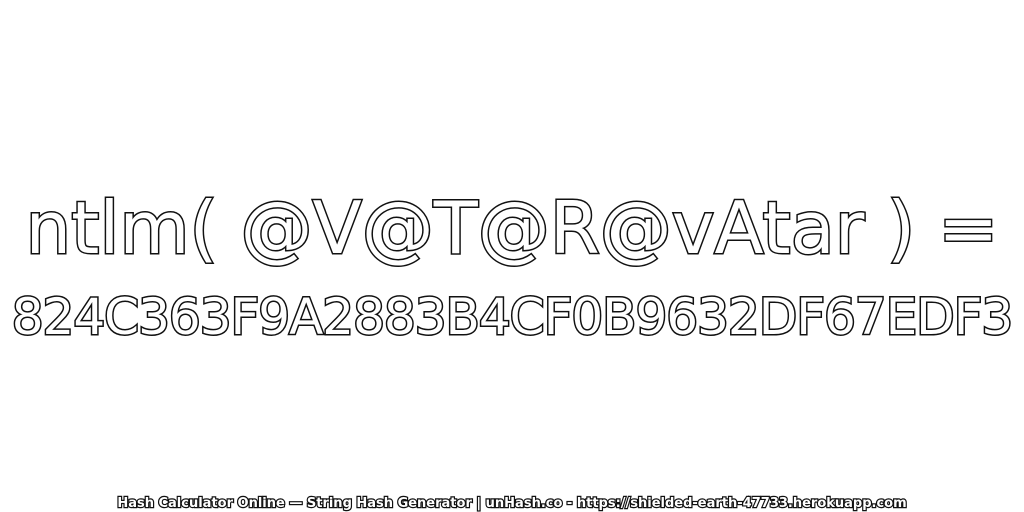 Image resolution: width=1024 pixels, height=512 pixels. I want to click on hash-result-value: 824C363F9A2883B4CF0B9632DF67EDF3, so click(512, 317).